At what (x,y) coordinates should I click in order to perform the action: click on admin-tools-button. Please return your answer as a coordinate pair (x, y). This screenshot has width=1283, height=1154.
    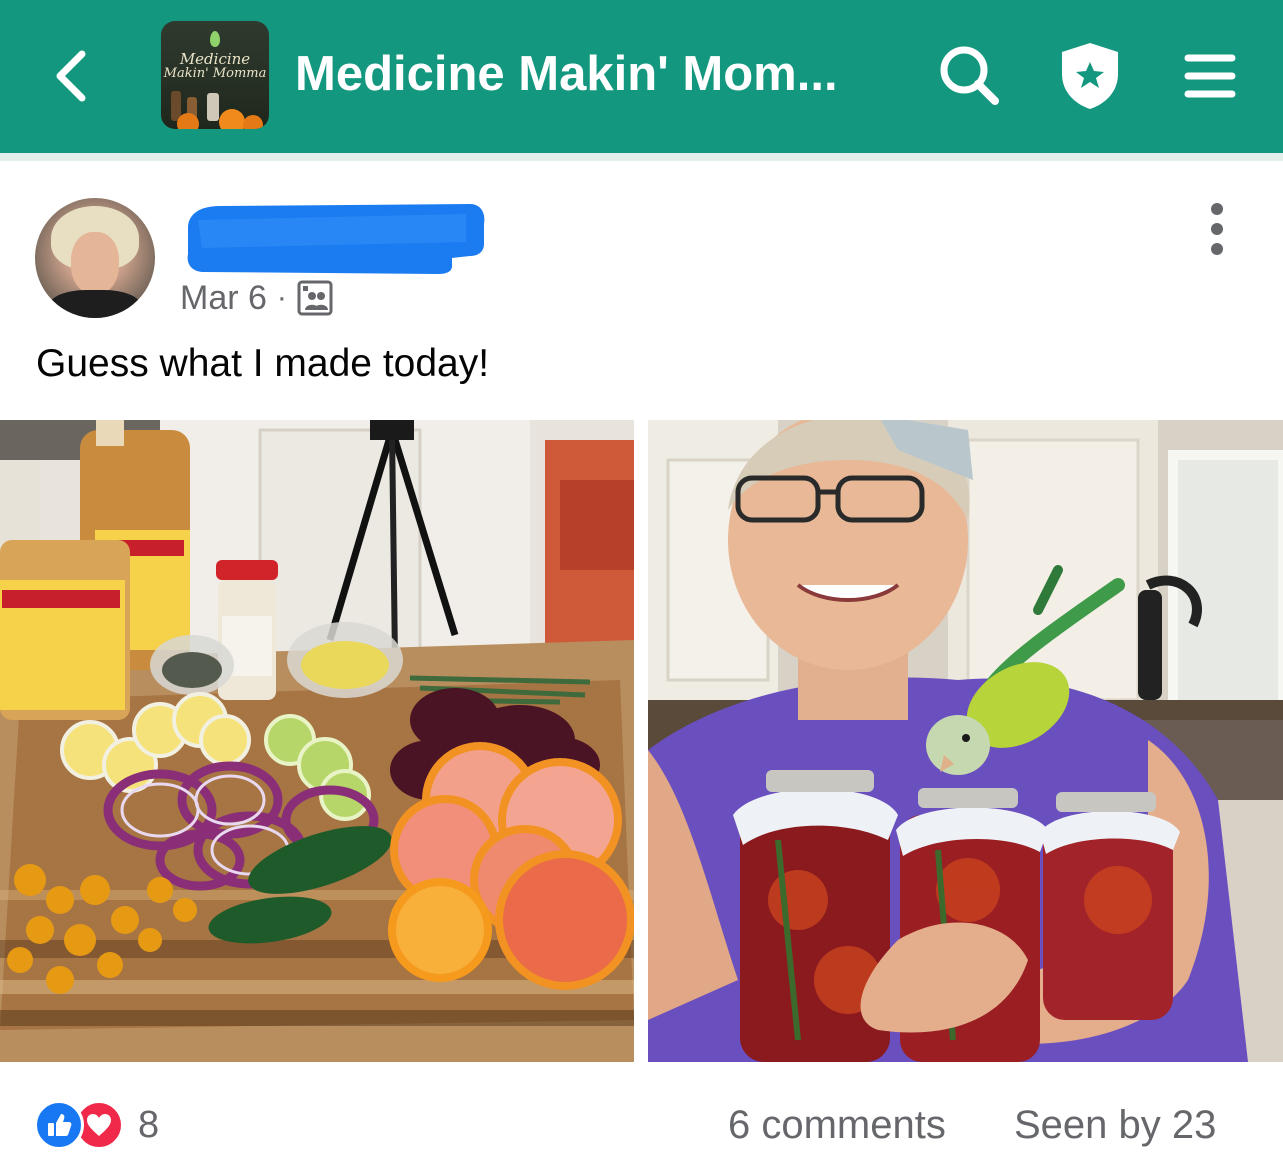
    Looking at the image, I should click on (1090, 76).